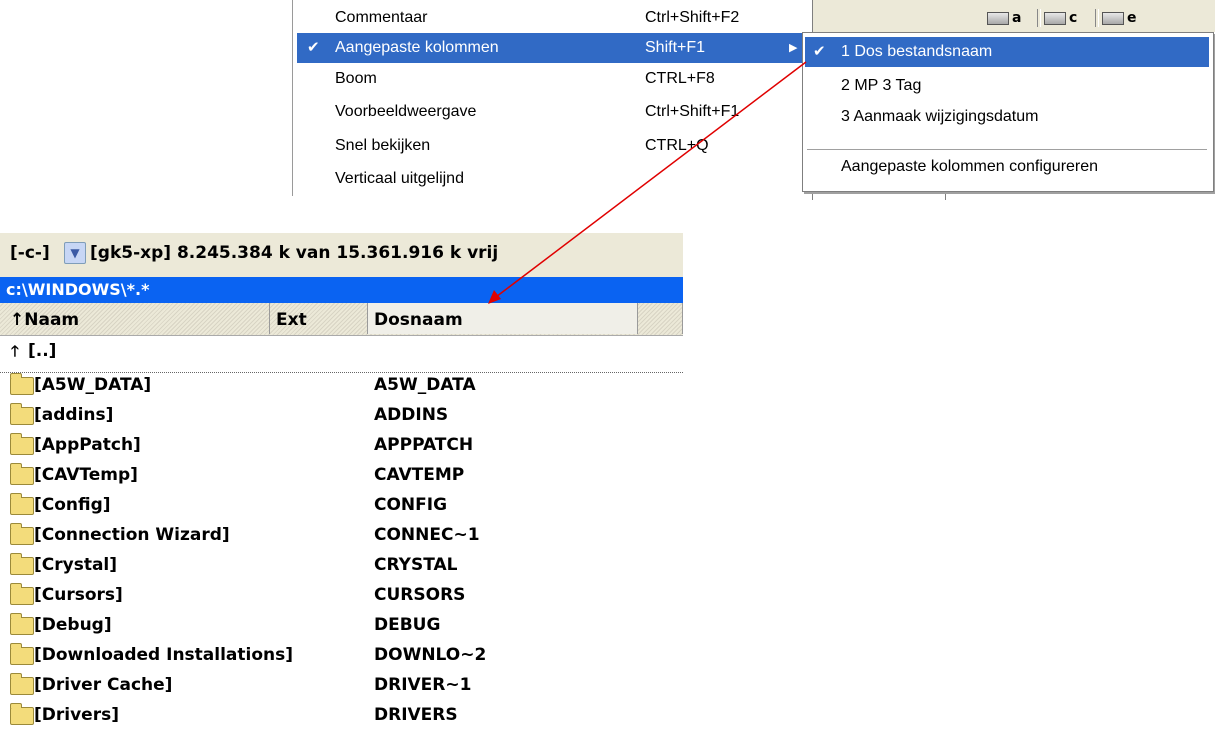  I want to click on list-item: [CAVTemp] CAVTEMP, so click(341, 475).